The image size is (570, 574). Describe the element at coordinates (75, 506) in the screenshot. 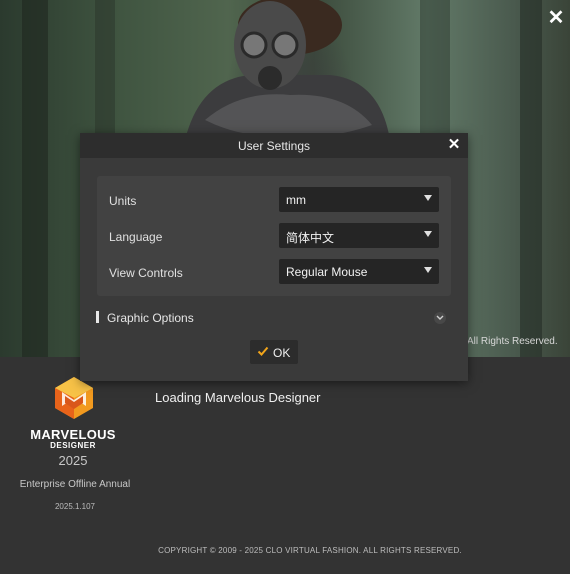

I see `build-version: 2025.1.107` at that location.